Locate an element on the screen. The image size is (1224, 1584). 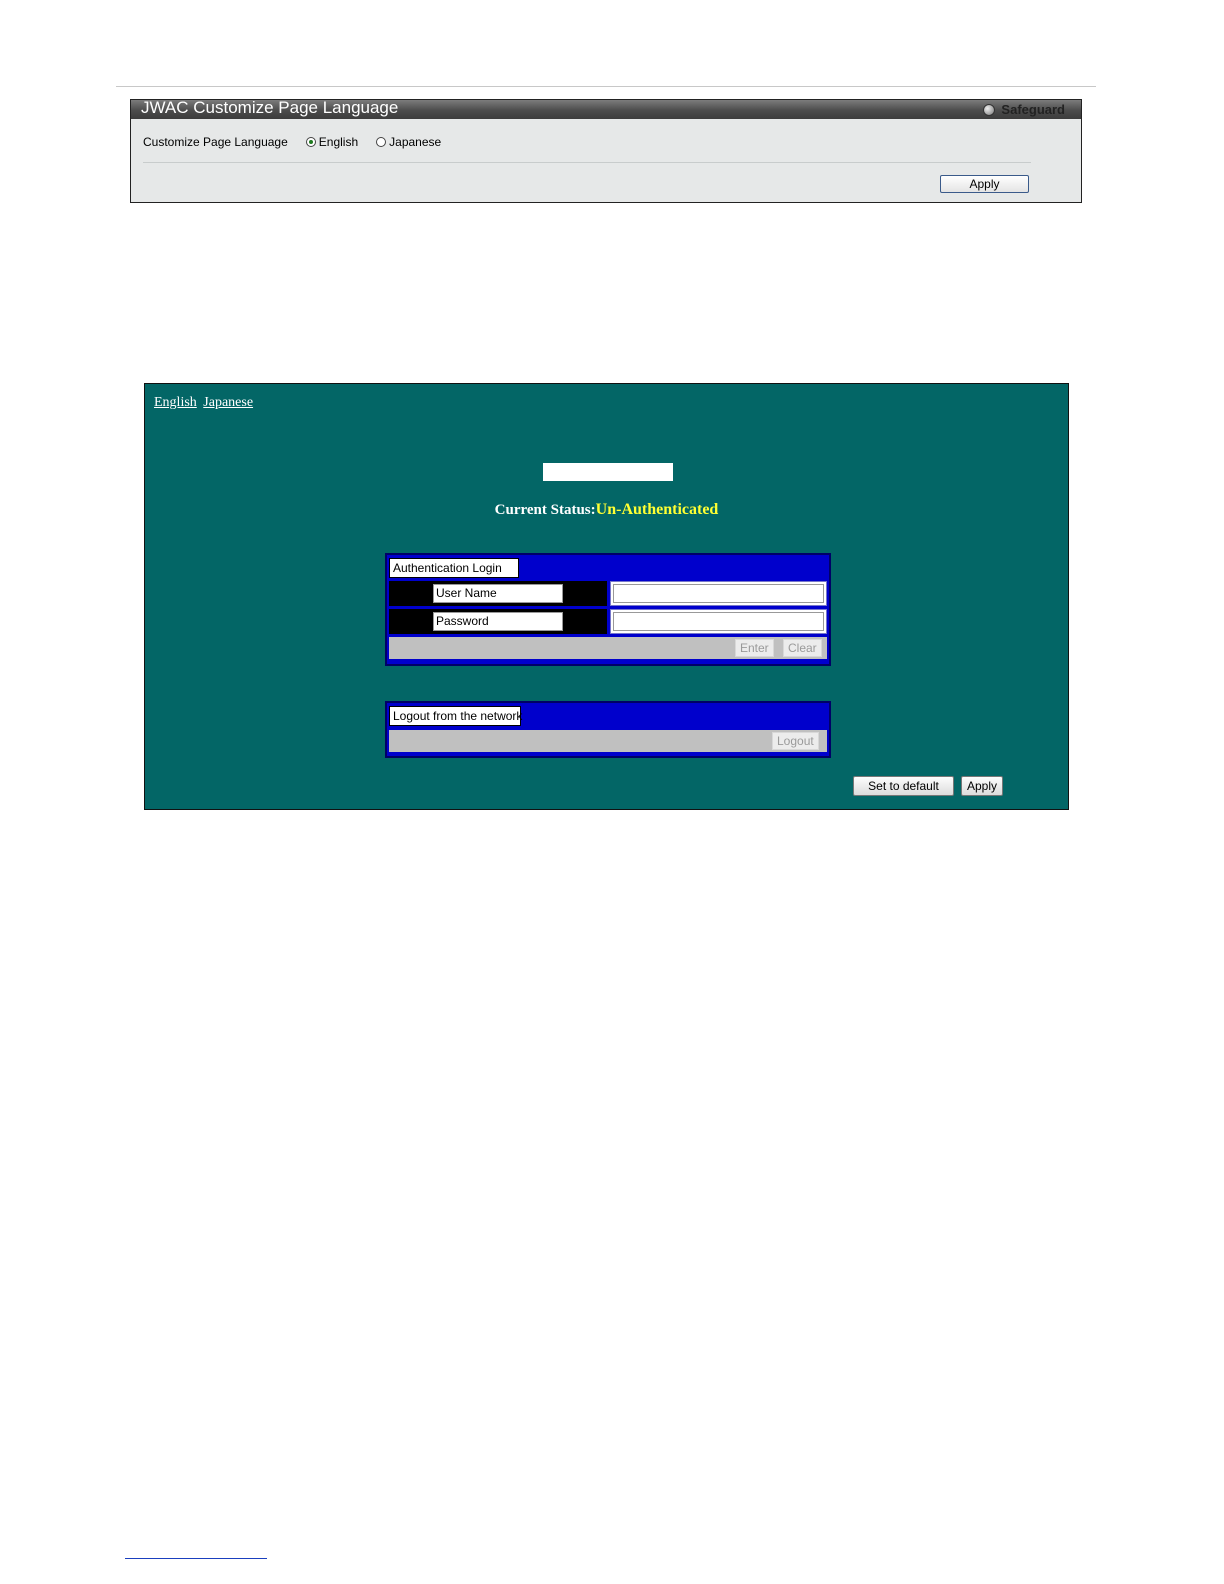
logout-button: Logout is located at coordinates (795, 741).